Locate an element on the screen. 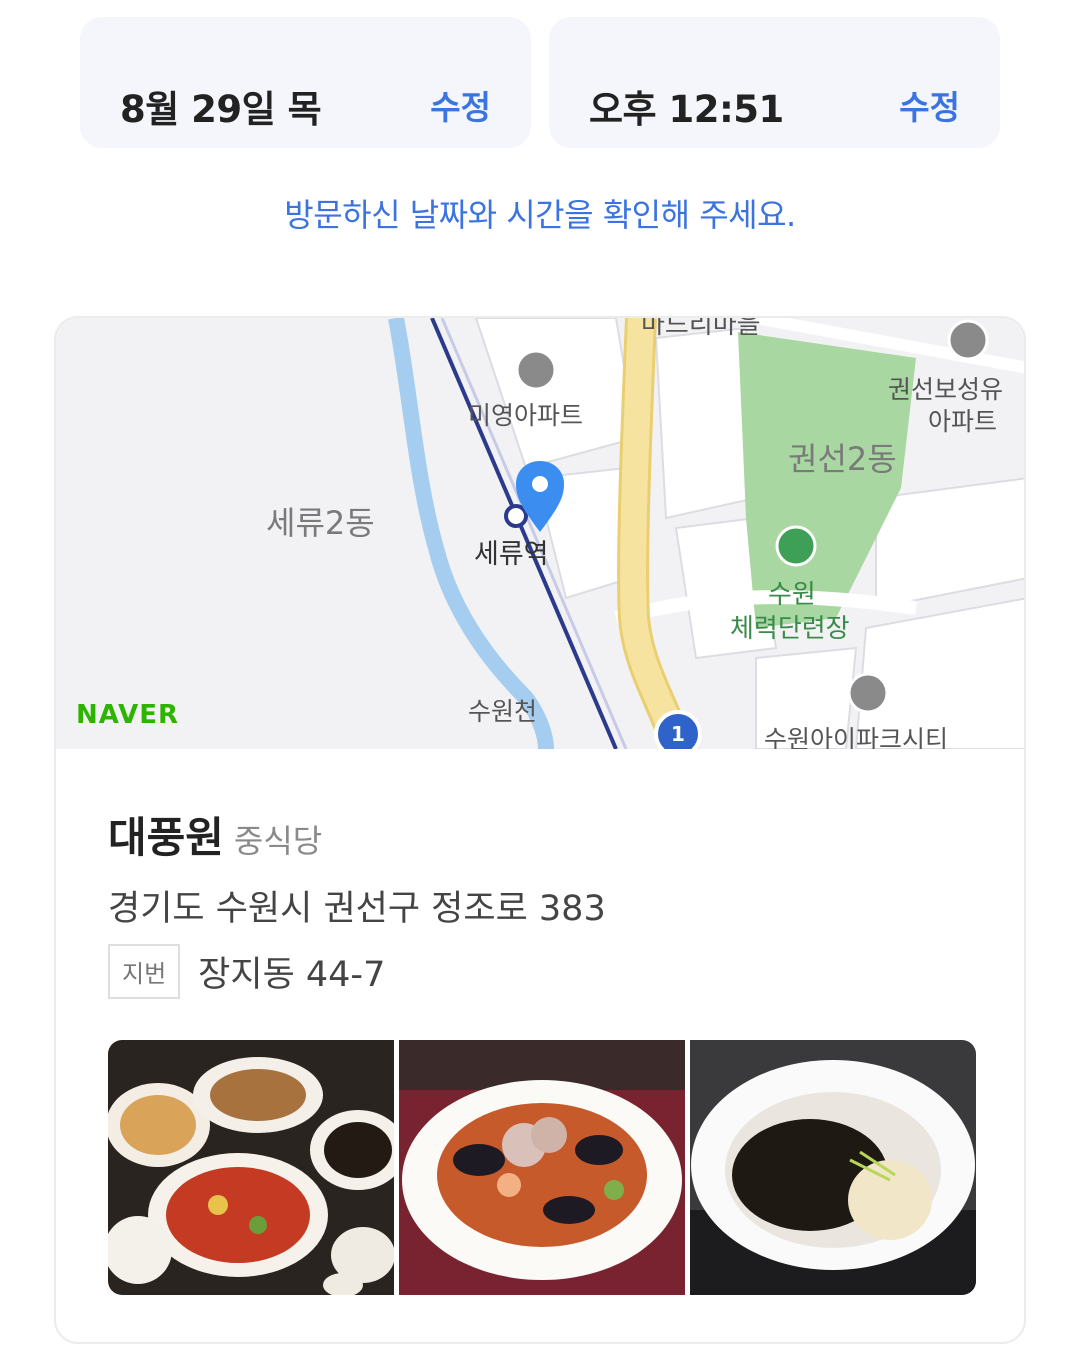 The width and height of the screenshot is (1080, 1350). photo-banquet is located at coordinates (251, 1167).